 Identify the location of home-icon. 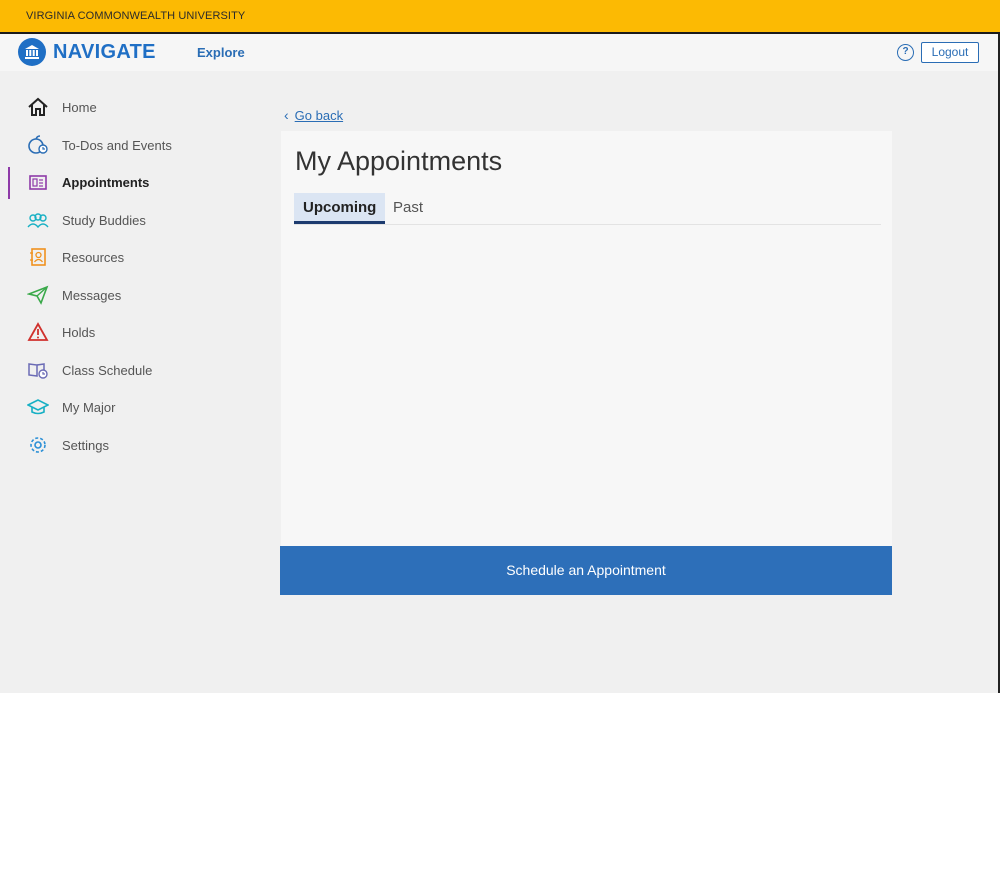
(38, 107).